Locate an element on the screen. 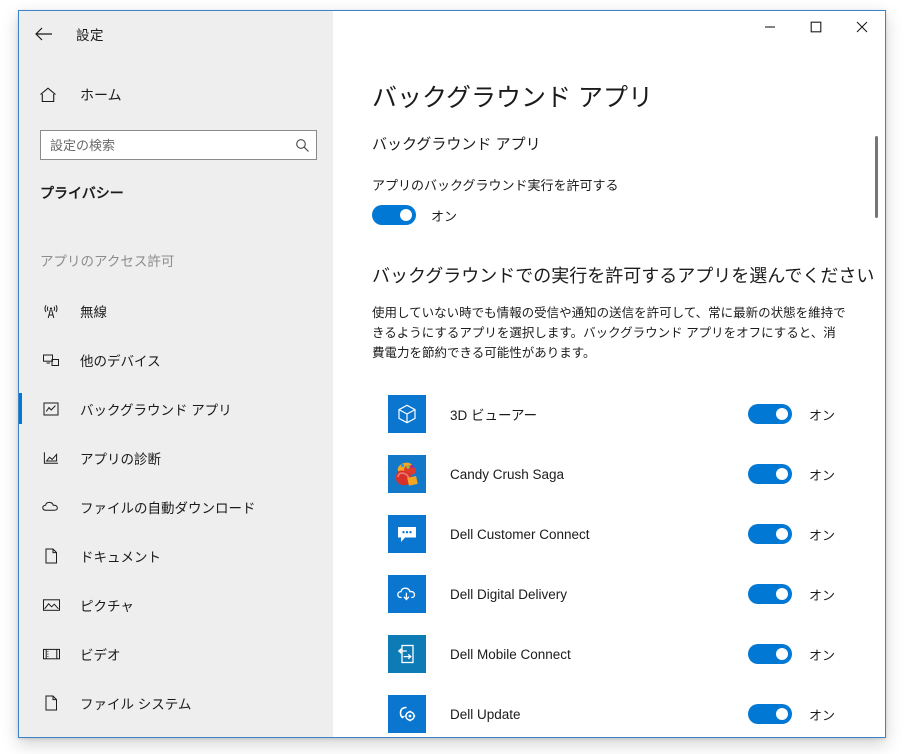  close-icon is located at coordinates (862, 27).